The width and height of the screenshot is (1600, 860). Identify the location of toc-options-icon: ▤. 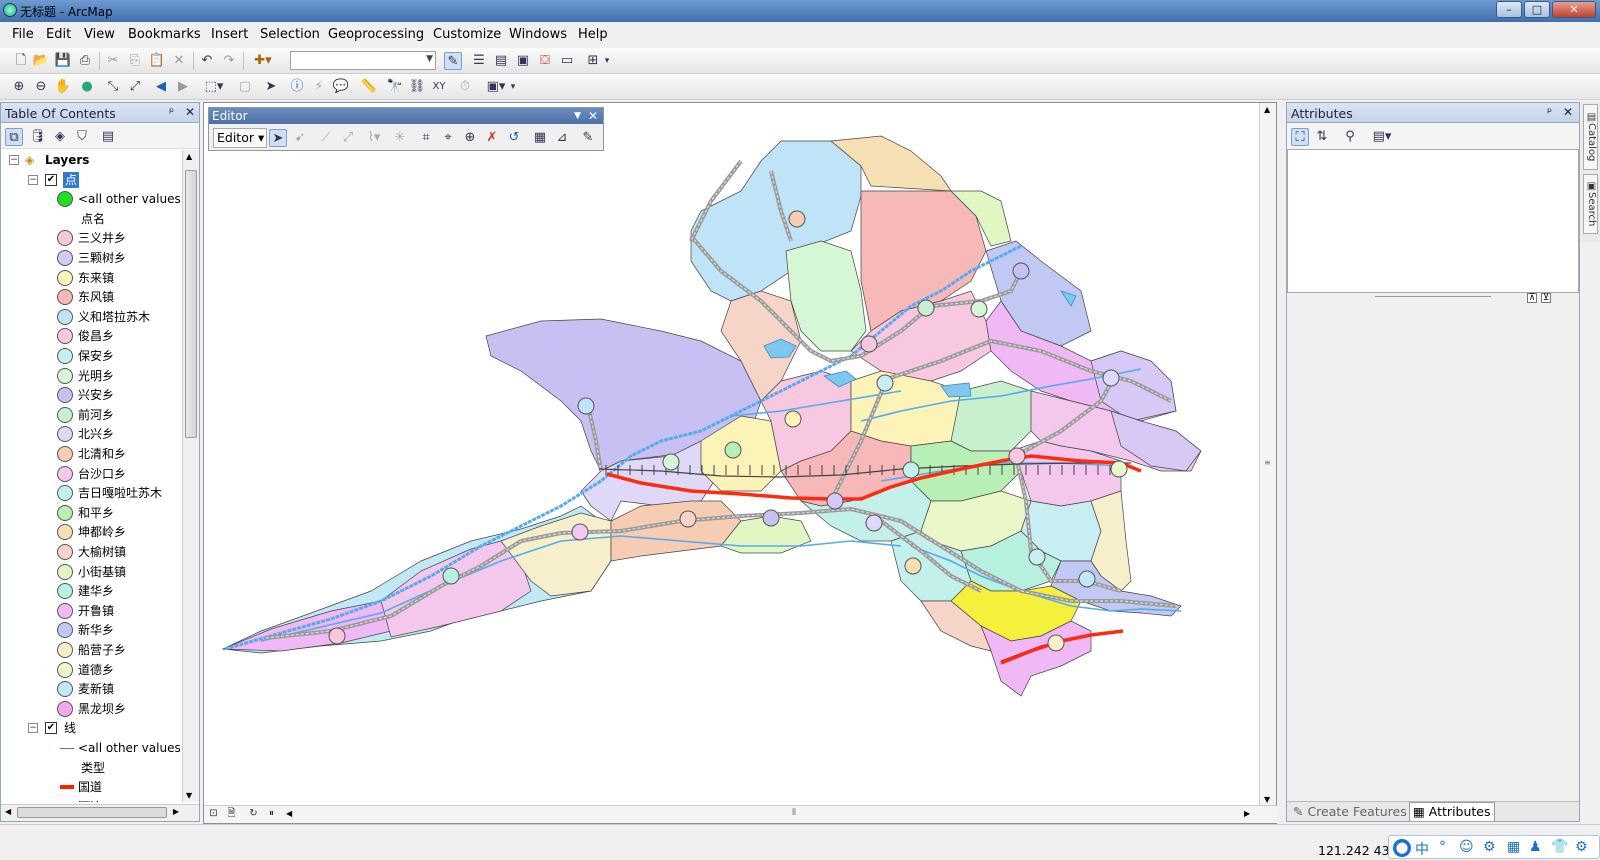
(108, 137).